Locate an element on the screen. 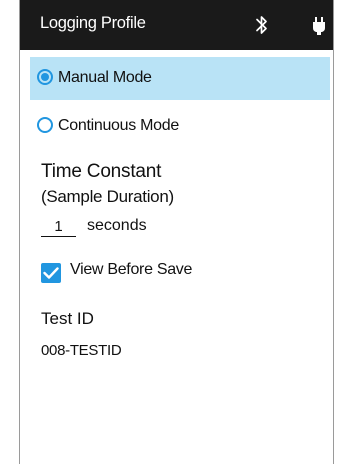  time-constant-subtitle: (Sample Duration) is located at coordinates (107, 196).